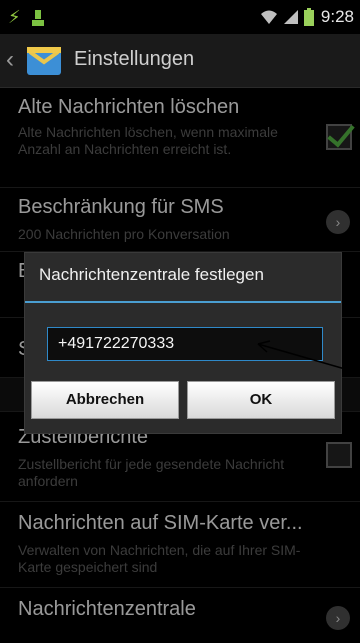 The height and width of the screenshot is (643, 360). What do you see at coordinates (44, 61) in the screenshot?
I see `messages-app-icon` at bounding box center [44, 61].